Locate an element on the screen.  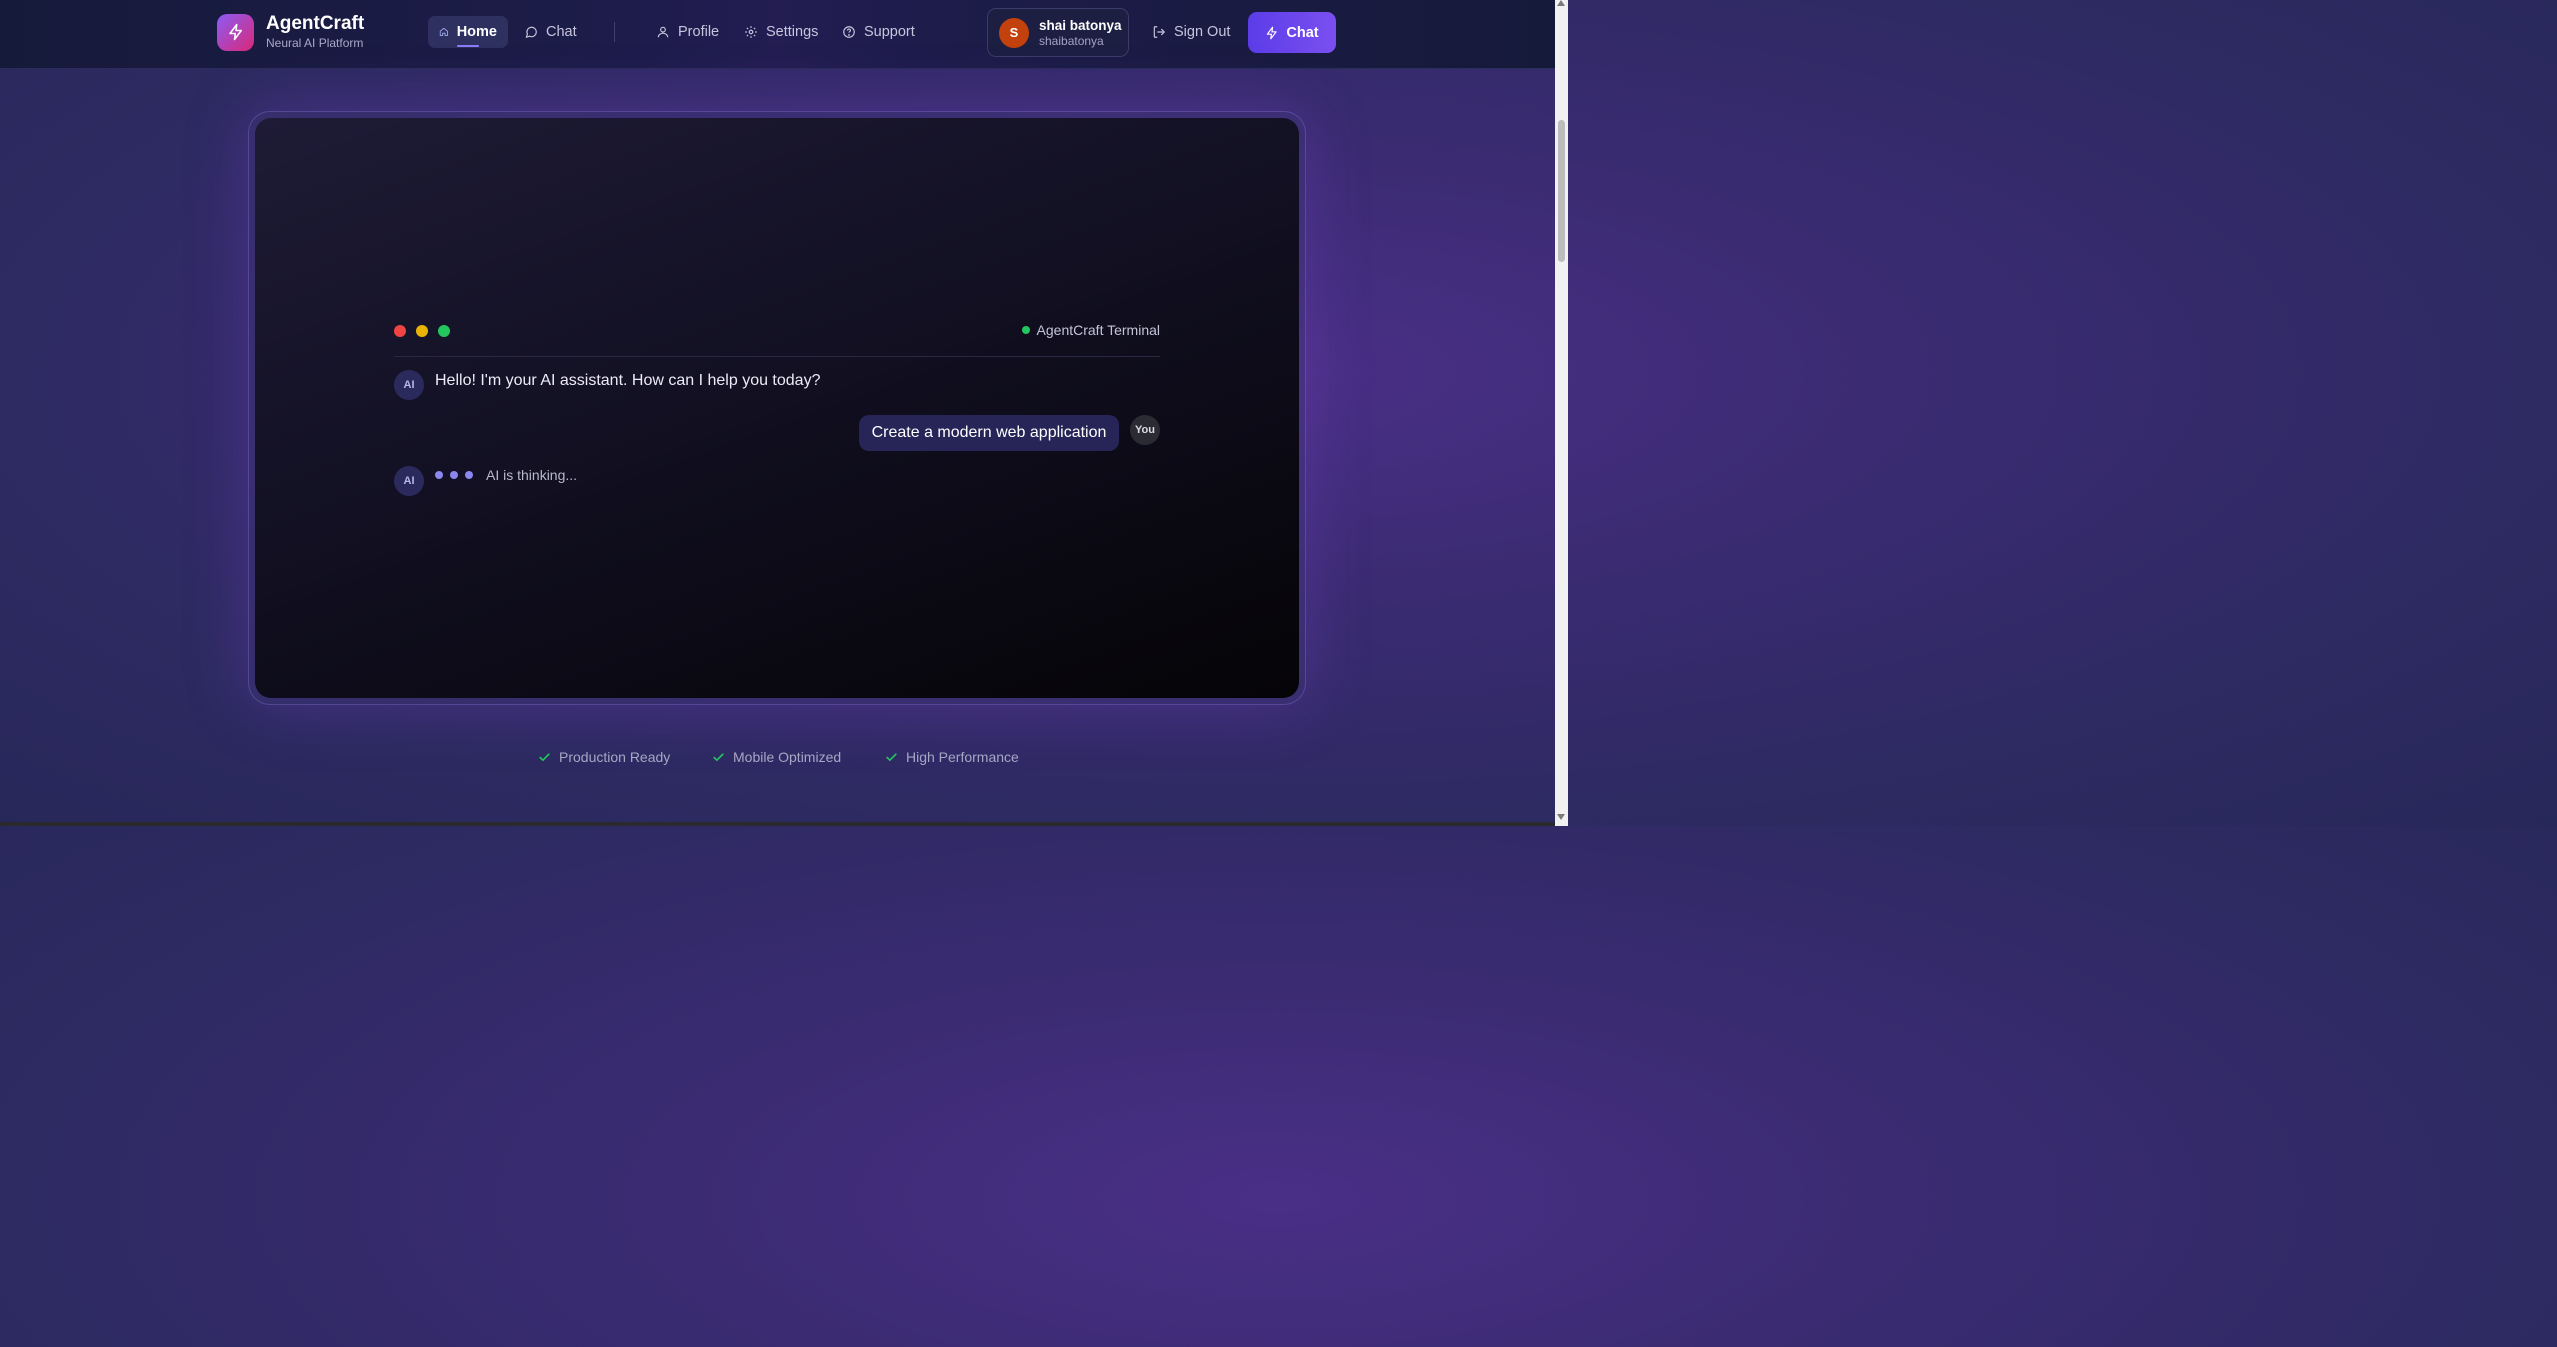
feature-item: Mobile Optimized is located at coordinates (776, 757).